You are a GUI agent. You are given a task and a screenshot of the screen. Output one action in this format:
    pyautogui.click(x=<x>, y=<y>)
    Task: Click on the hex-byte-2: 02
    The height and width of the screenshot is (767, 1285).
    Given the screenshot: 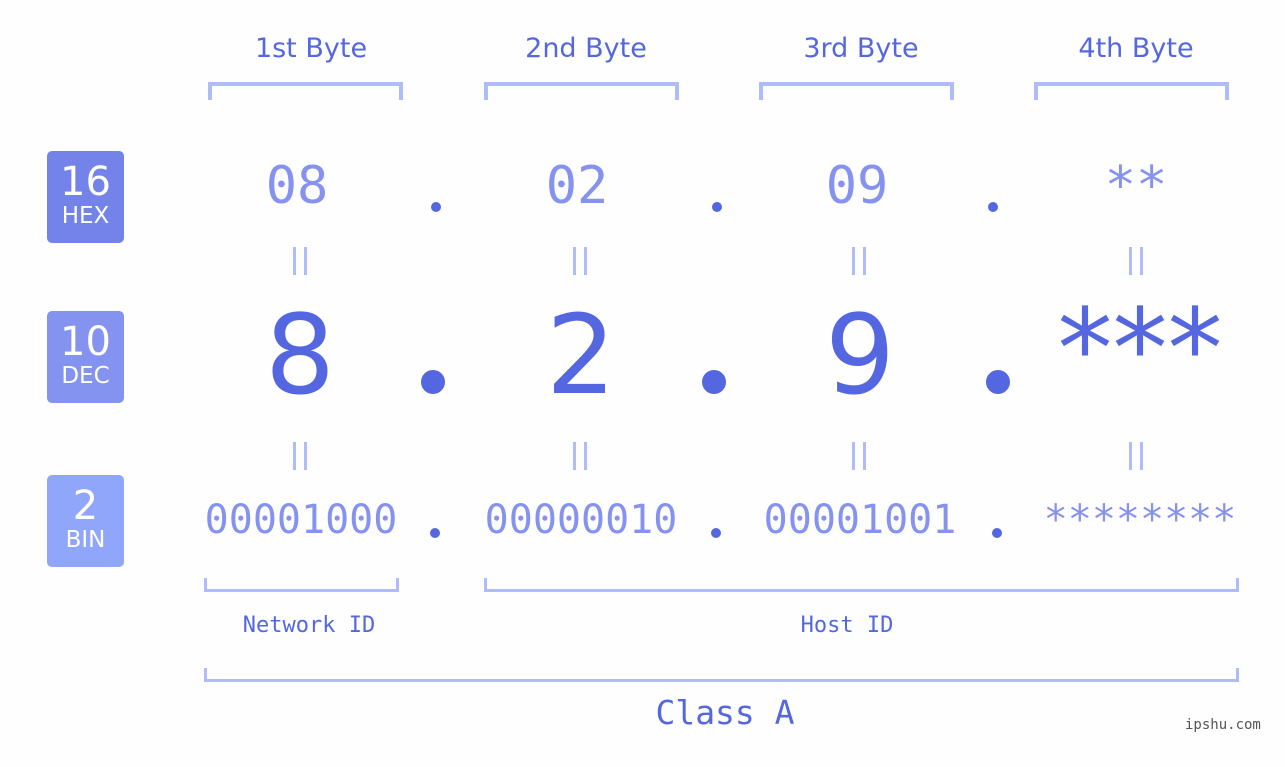 What is the action you would take?
    pyautogui.click(x=577, y=186)
    